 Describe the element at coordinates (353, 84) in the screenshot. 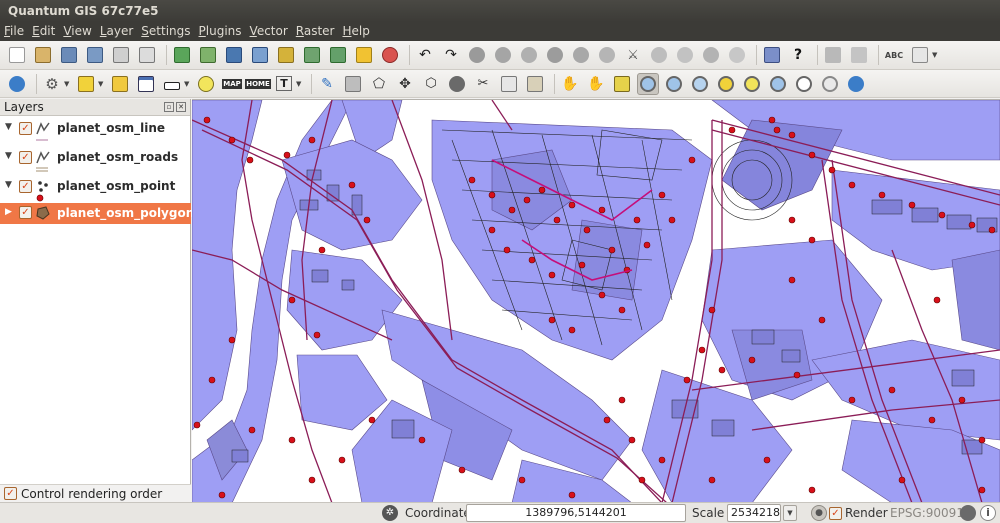

I see `save-edits-button` at that location.